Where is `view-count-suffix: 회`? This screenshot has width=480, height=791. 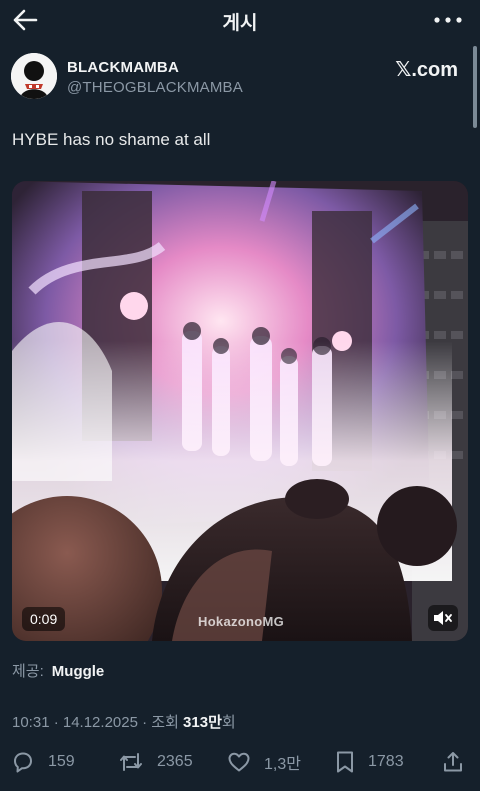 view-count-suffix: 회 is located at coordinates (228, 722).